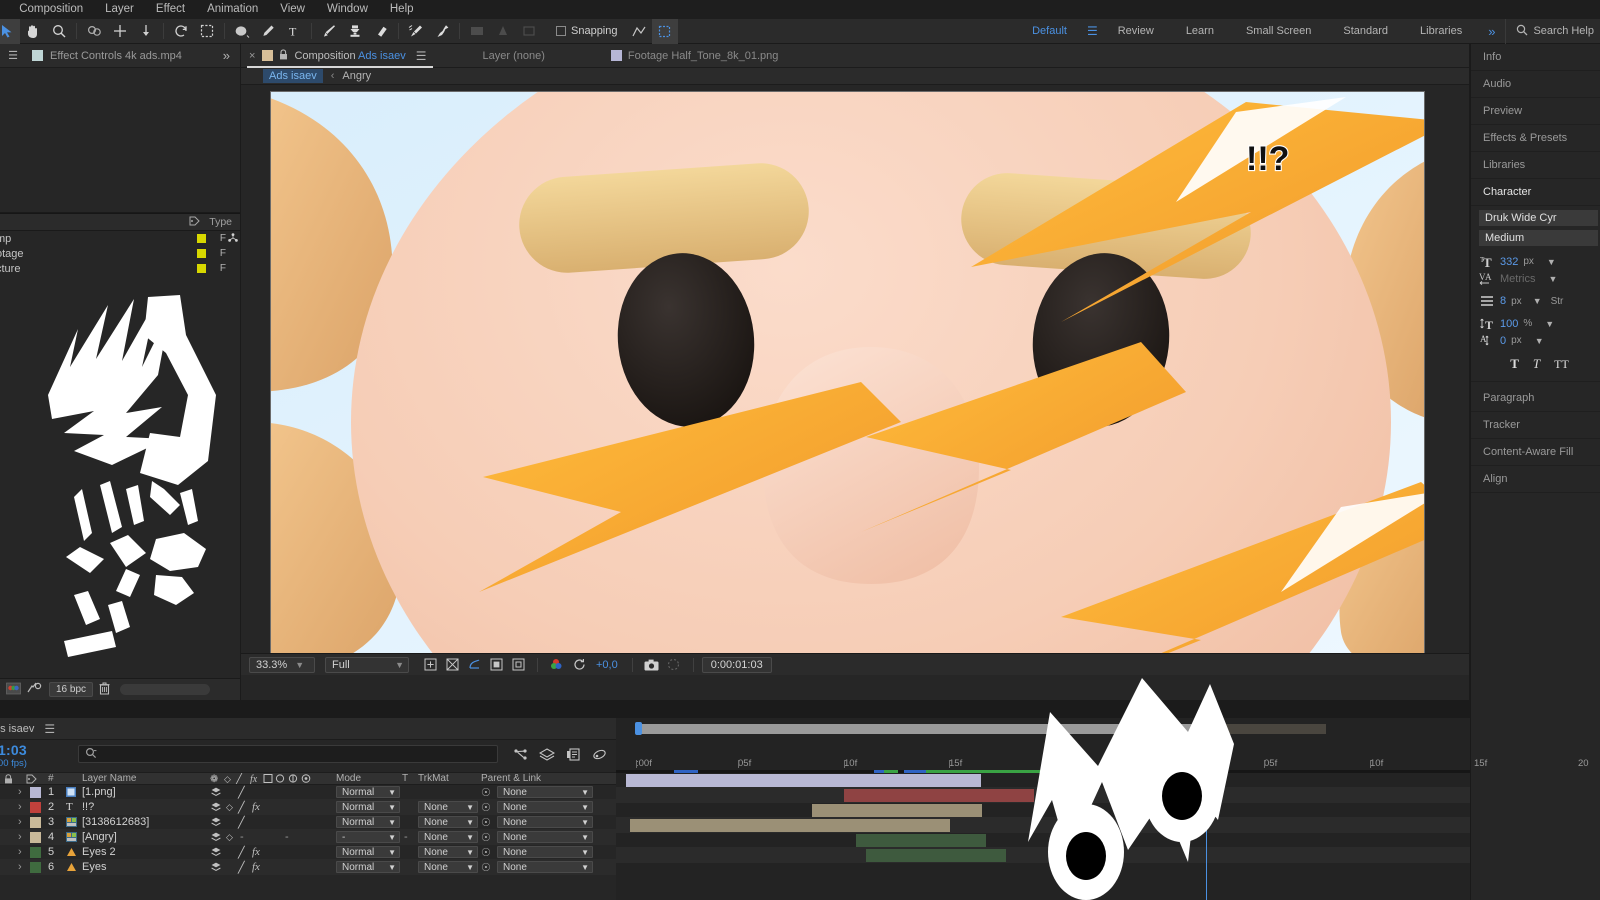  What do you see at coordinates (442, 31) in the screenshot?
I see `puppet-pin-tool` at bounding box center [442, 31].